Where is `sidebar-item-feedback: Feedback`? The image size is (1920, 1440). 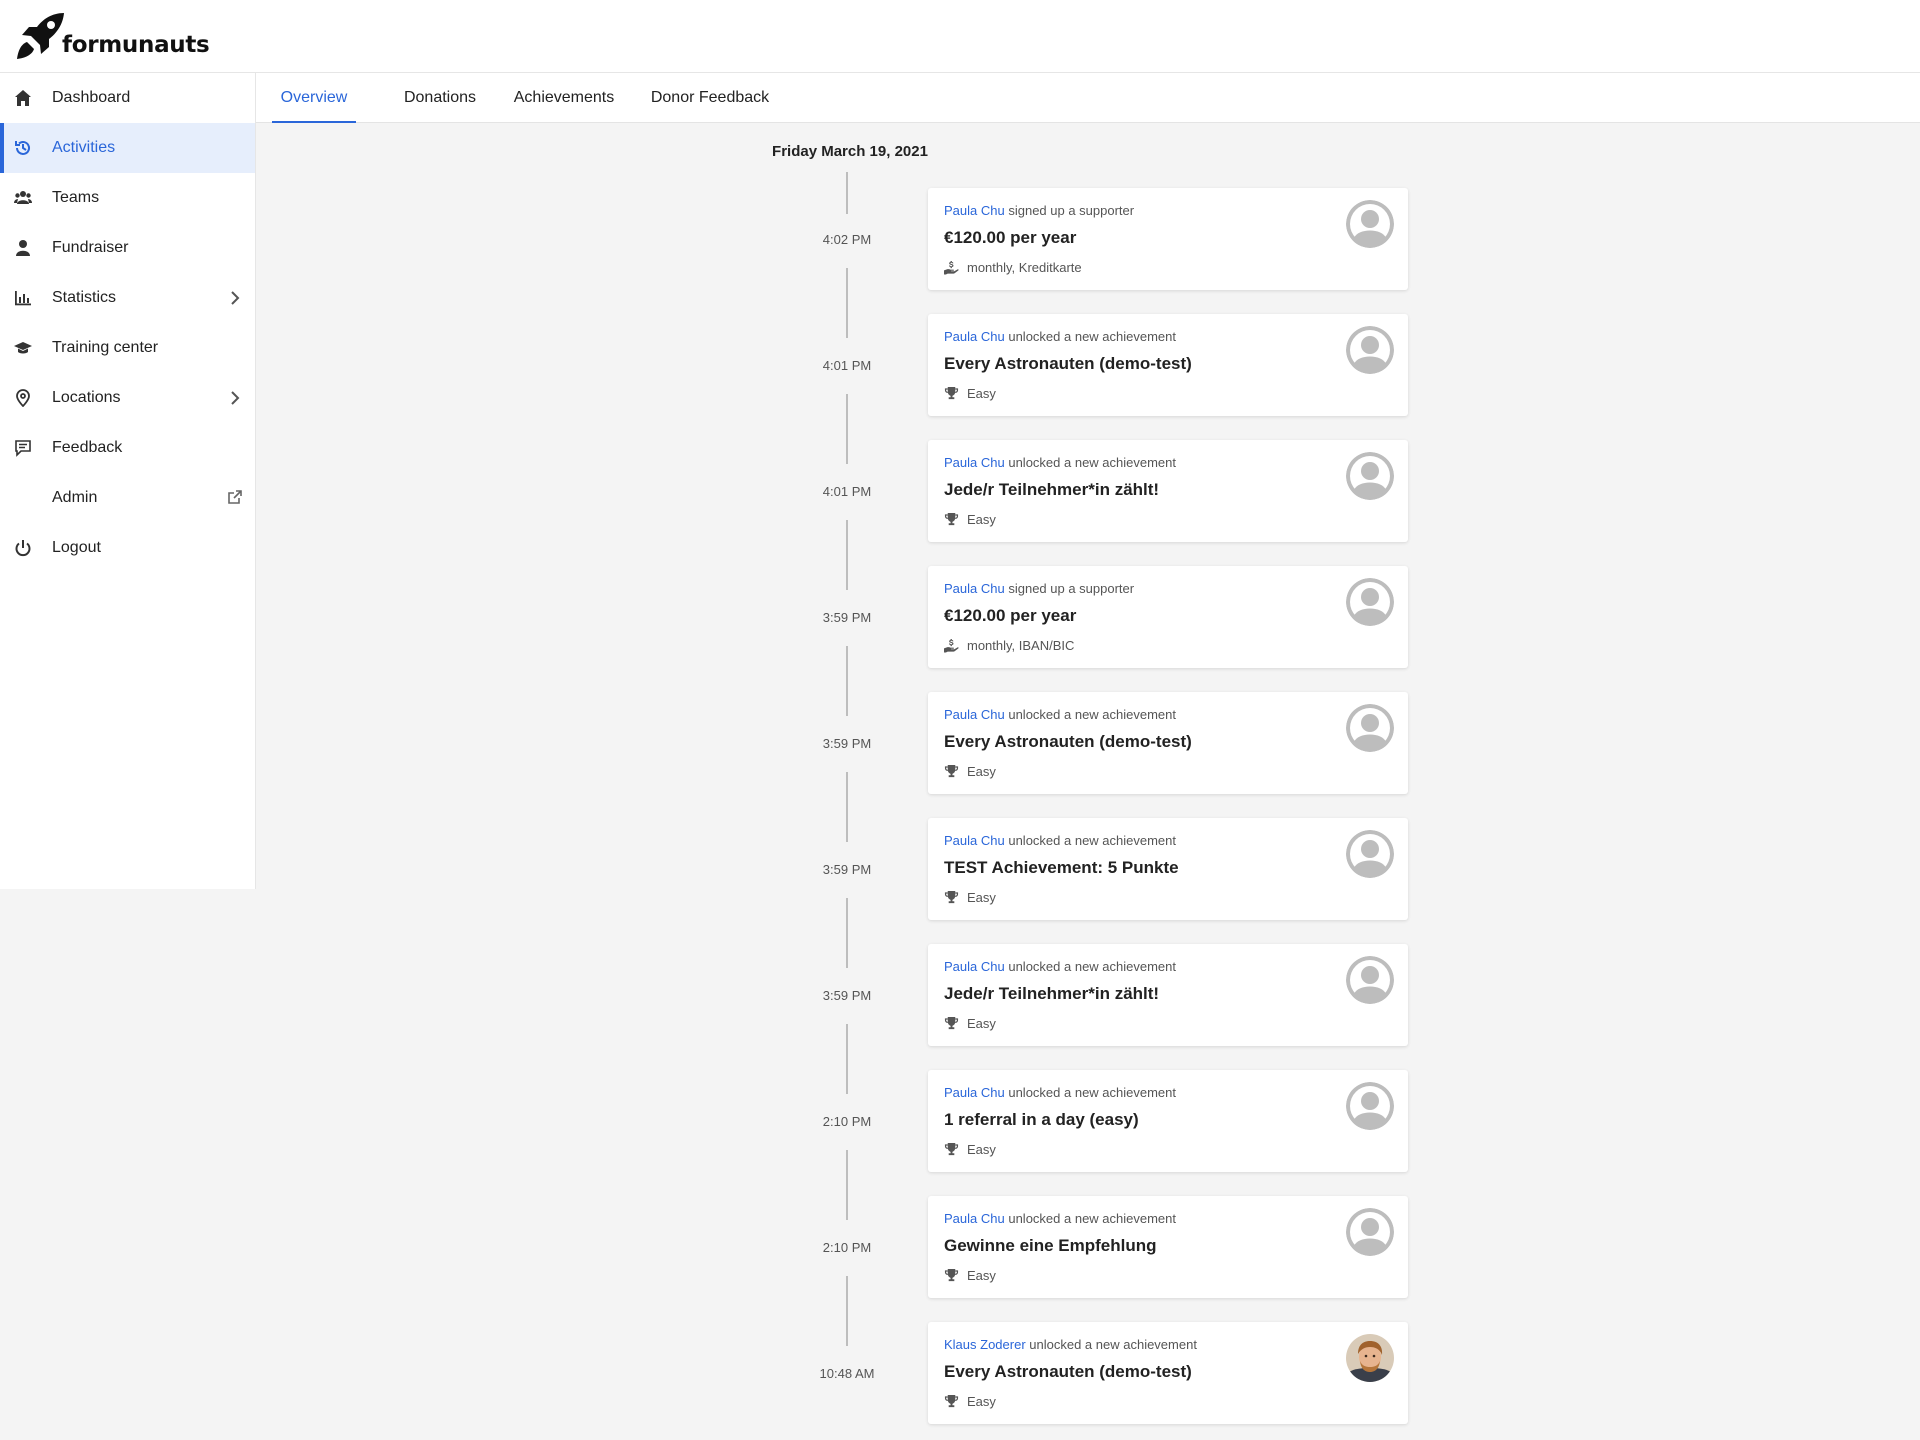
sidebar-item-feedback: Feedback is located at coordinates (127, 448).